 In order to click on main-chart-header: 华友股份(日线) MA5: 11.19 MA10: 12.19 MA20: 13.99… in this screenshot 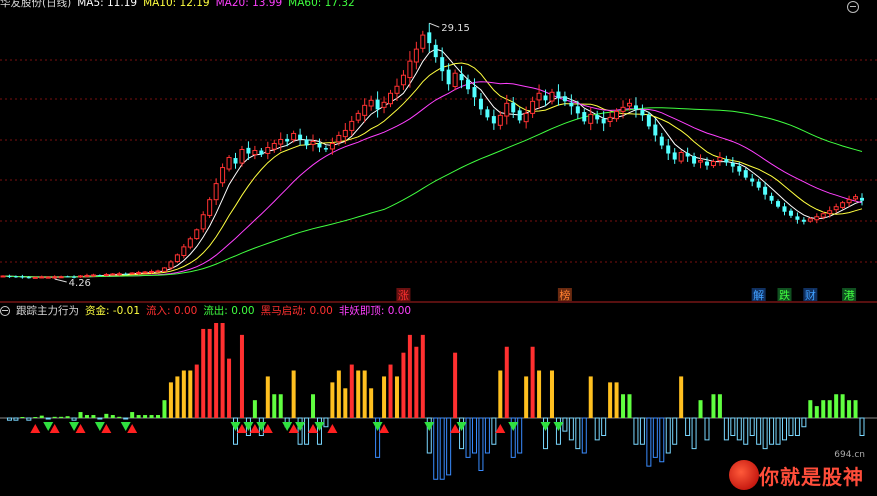, I will do `click(183, 5)`.